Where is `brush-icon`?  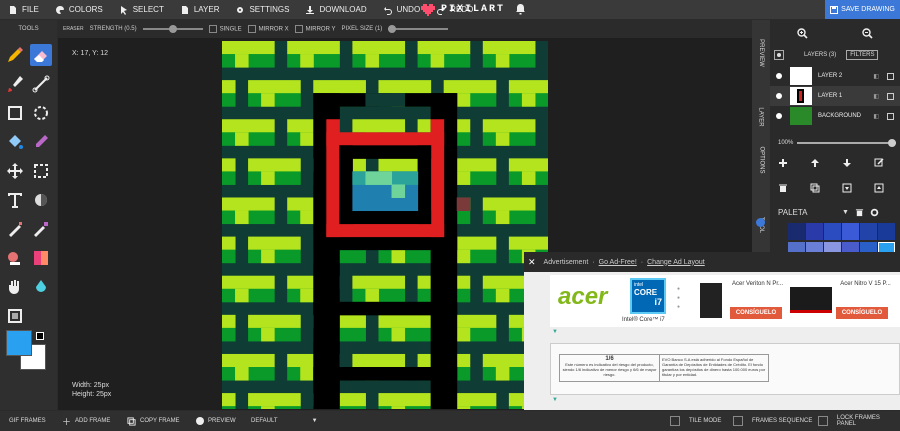 brush-icon is located at coordinates (15, 84).